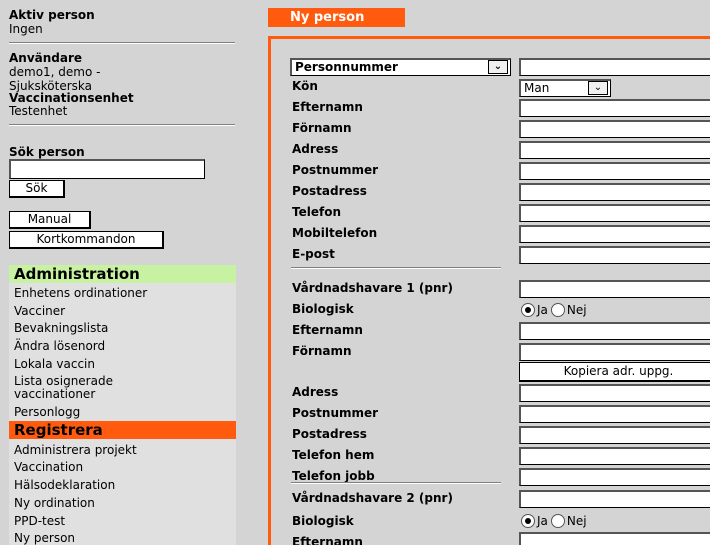  Describe the element at coordinates (86, 240) in the screenshot. I see `shortcuts-button: Kortkommandon` at that location.